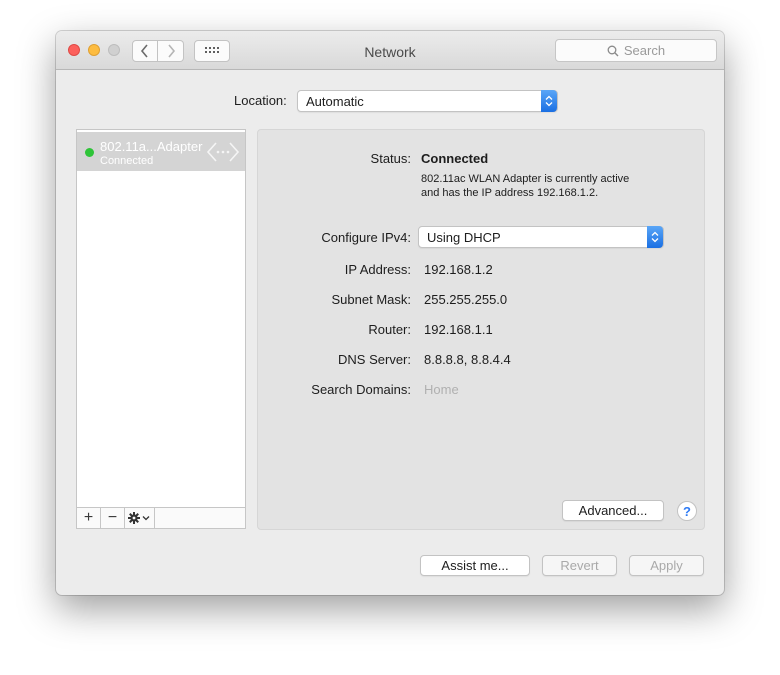 The image size is (780, 675). What do you see at coordinates (510, 193) in the screenshot?
I see `status-description-line2: and has the IP address 192.168.1.2.` at bounding box center [510, 193].